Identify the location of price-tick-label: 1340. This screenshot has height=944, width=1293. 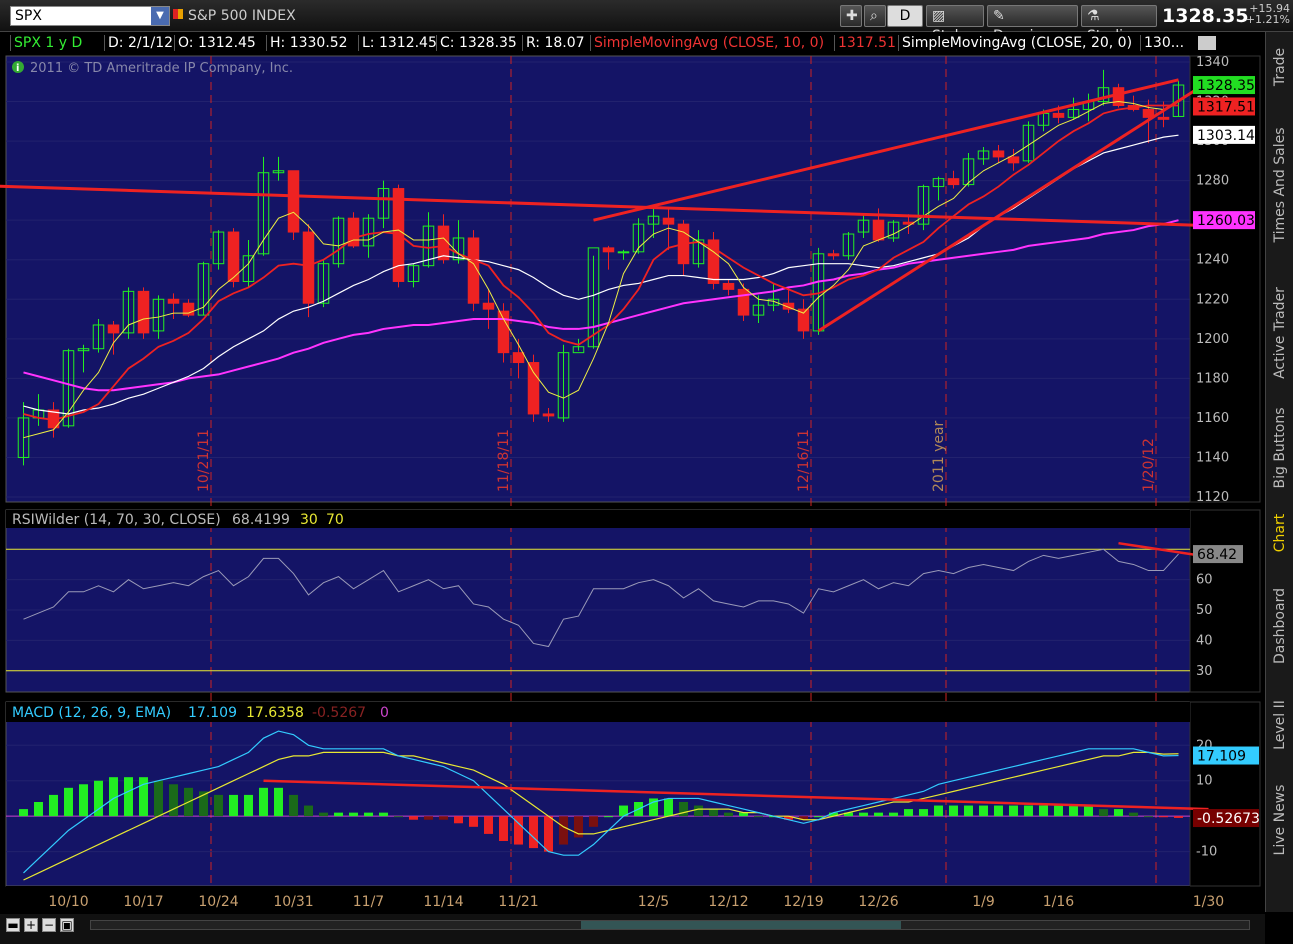
(1212, 62).